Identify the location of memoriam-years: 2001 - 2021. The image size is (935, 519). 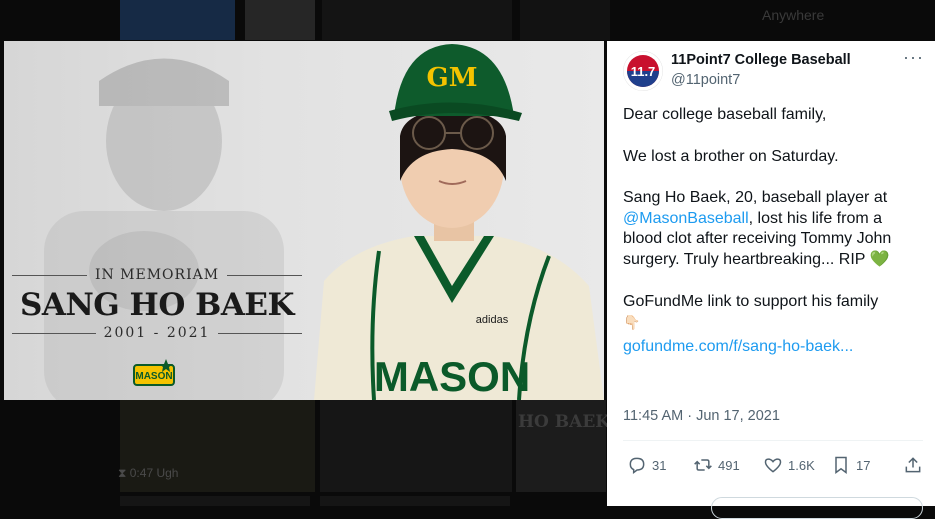
(157, 333).